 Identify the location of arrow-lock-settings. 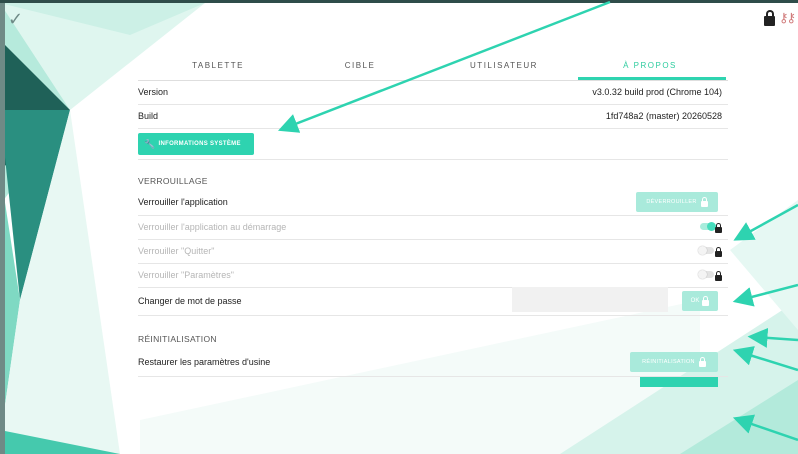
(765, 295).